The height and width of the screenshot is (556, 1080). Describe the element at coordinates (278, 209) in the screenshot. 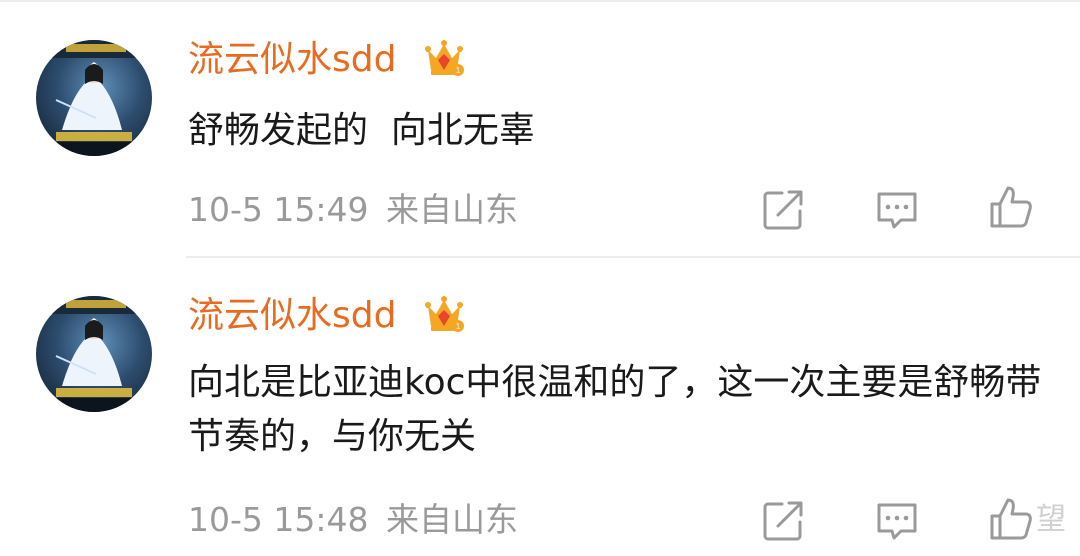

I see `timestamp: 10-5 15:49` at that location.